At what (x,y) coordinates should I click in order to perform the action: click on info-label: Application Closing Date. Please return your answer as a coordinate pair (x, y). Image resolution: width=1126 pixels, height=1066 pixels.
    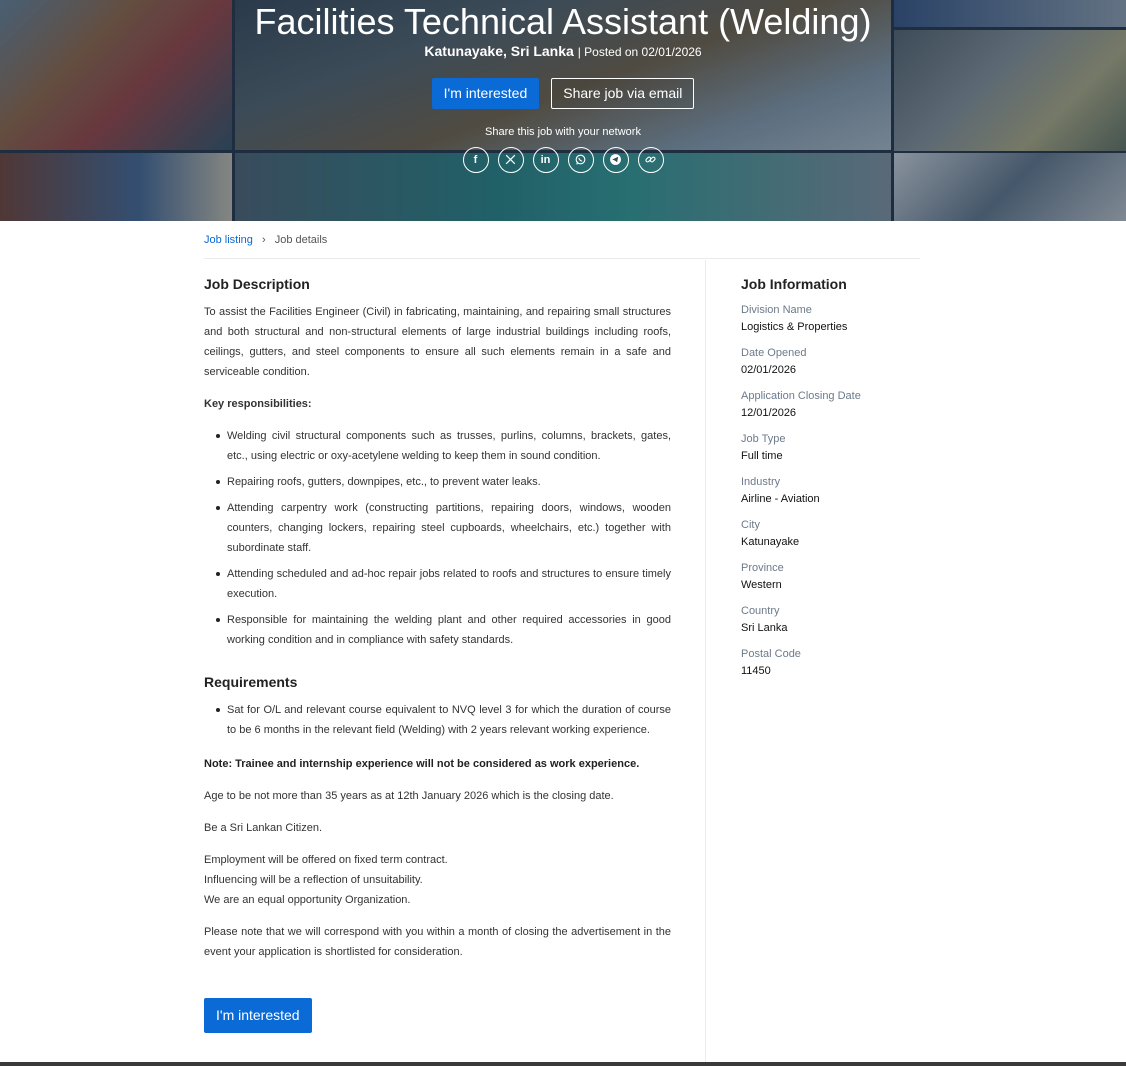
    Looking at the image, I should click on (801, 396).